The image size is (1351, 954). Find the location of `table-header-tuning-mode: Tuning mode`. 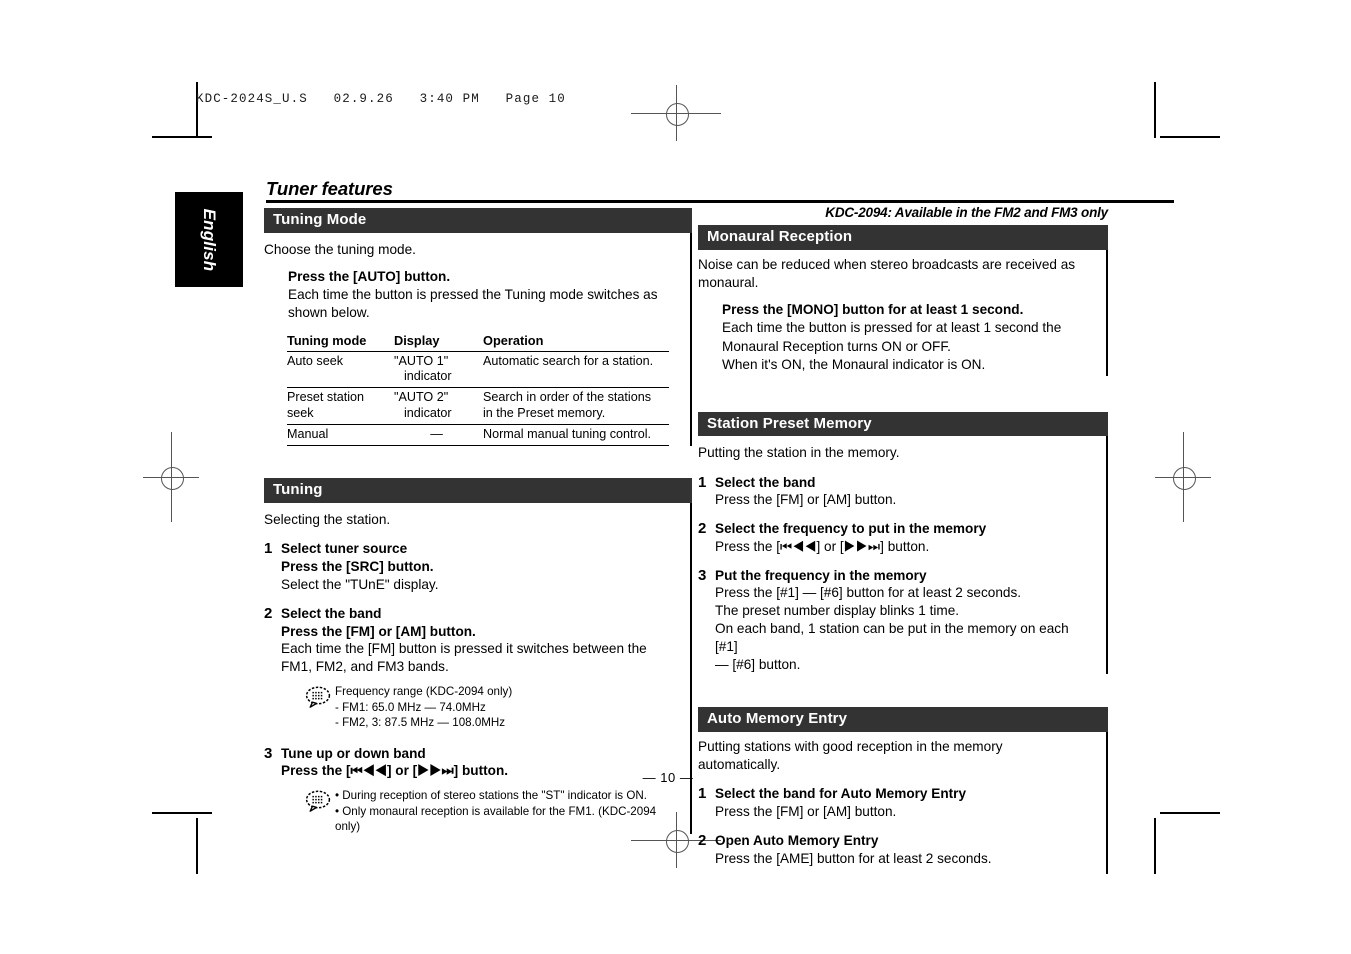

table-header-tuning-mode: Tuning mode is located at coordinates (340, 341).